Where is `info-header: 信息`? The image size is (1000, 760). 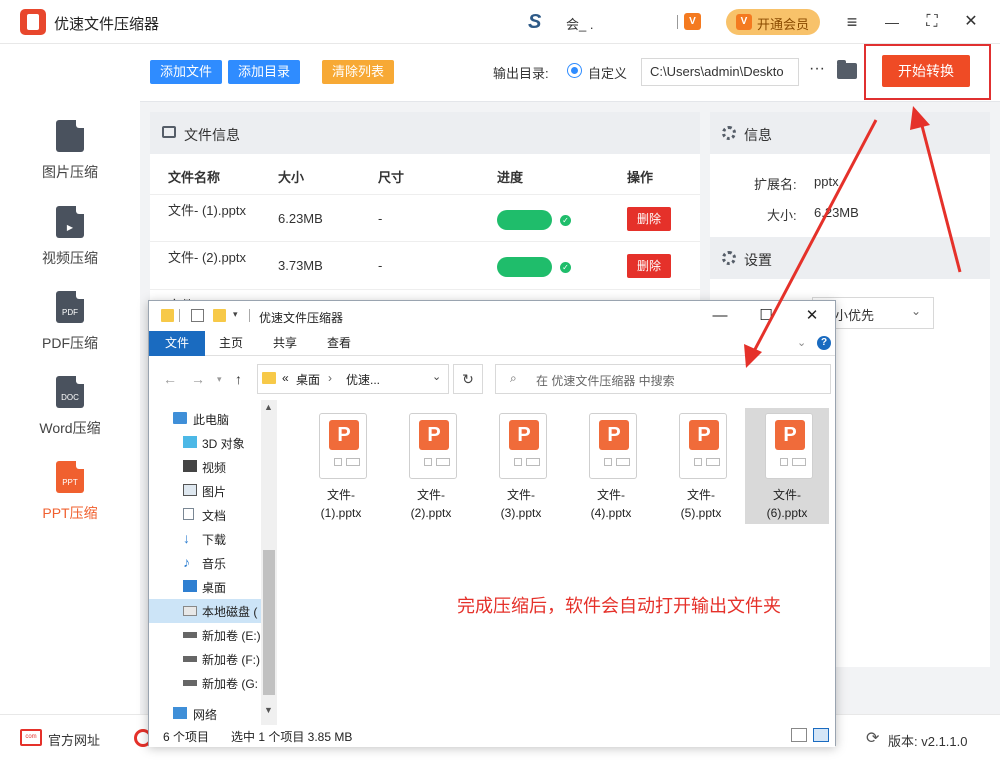
info-header: 信息 is located at coordinates (850, 133).